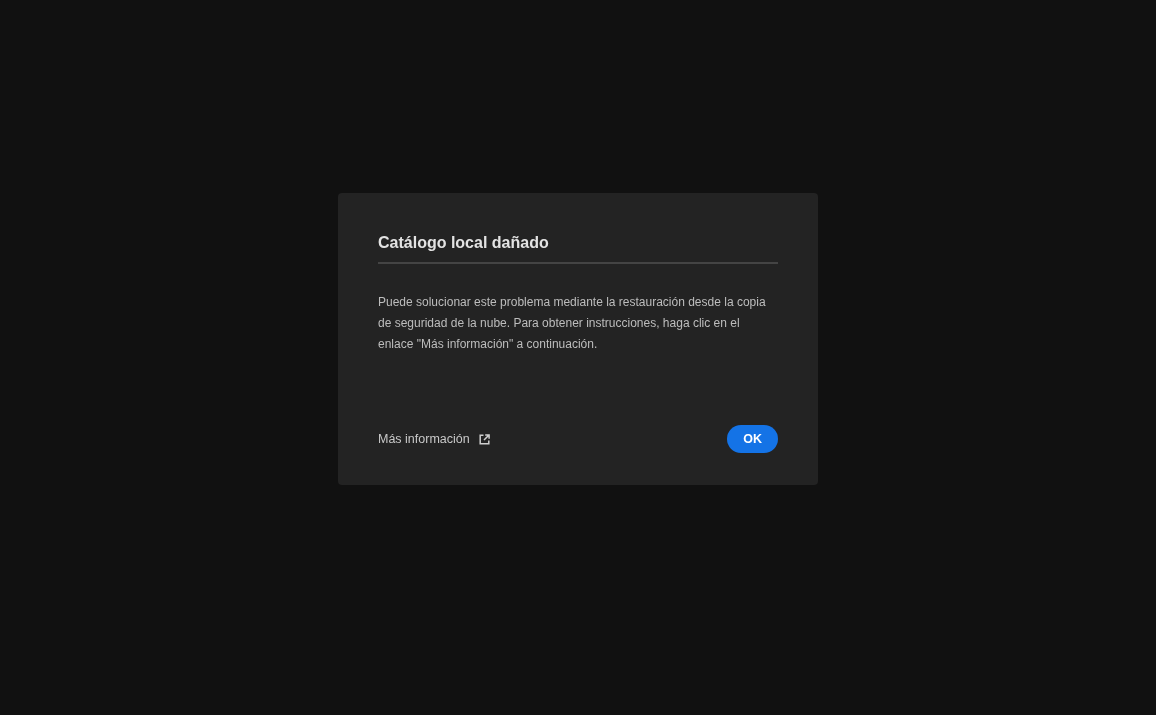 This screenshot has height=715, width=1156. What do you see at coordinates (434, 439) in the screenshot?
I see `more-info-link: Más información` at bounding box center [434, 439].